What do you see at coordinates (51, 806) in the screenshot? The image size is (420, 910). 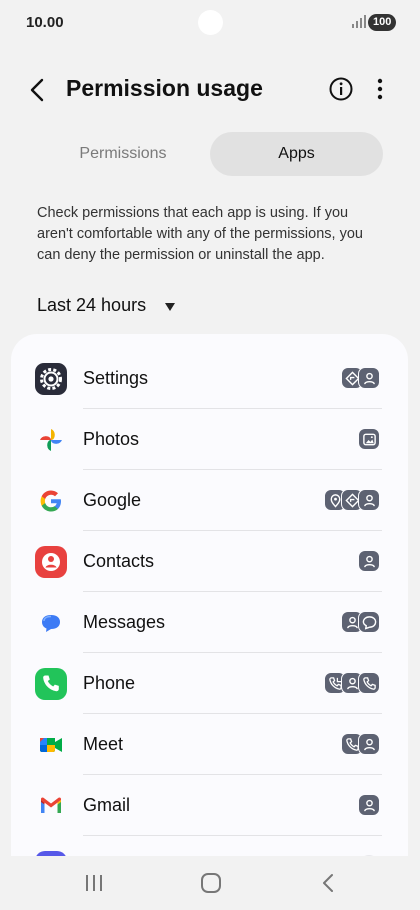 I see `gmail-m-icon` at bounding box center [51, 806].